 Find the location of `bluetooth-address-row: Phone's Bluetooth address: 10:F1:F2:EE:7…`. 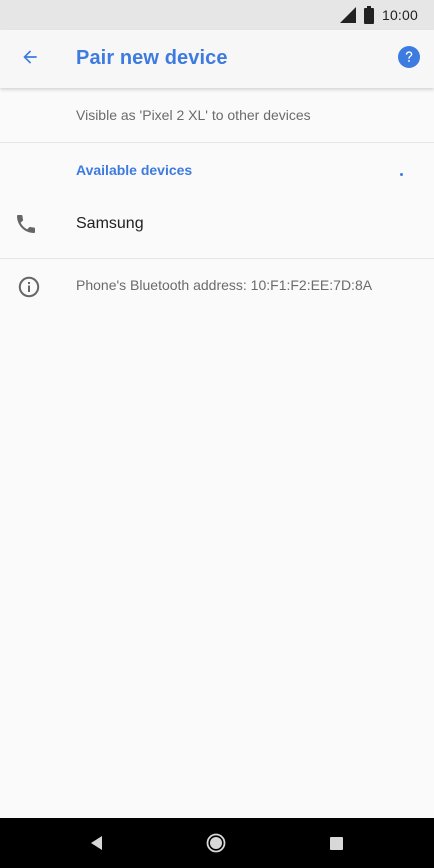

bluetooth-address-row: Phone's Bluetooth address: 10:F1:F2:EE:7… is located at coordinates (217, 287).